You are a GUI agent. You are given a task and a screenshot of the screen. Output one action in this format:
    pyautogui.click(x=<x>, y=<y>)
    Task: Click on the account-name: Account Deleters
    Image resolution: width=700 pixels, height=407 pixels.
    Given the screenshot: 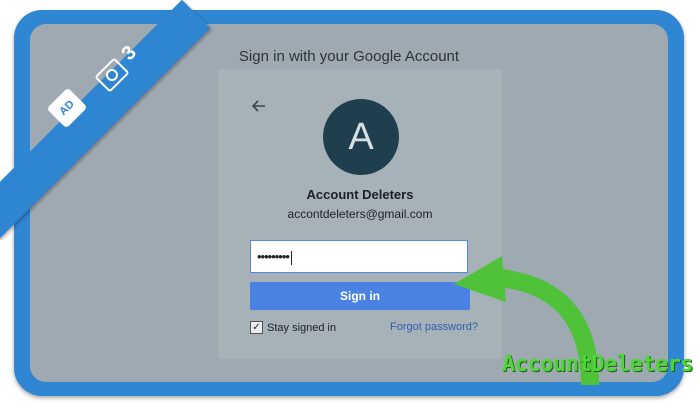 What is the action you would take?
    pyautogui.click(x=360, y=194)
    